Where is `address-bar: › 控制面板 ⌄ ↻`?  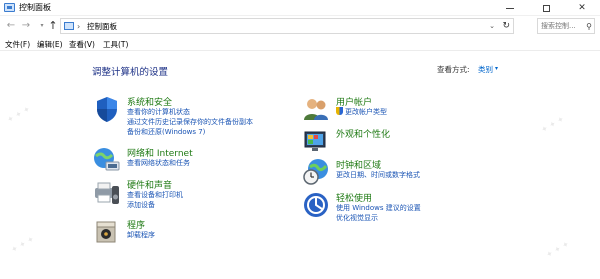 address-bar: › 控制面板 ⌄ ↻ is located at coordinates (287, 26).